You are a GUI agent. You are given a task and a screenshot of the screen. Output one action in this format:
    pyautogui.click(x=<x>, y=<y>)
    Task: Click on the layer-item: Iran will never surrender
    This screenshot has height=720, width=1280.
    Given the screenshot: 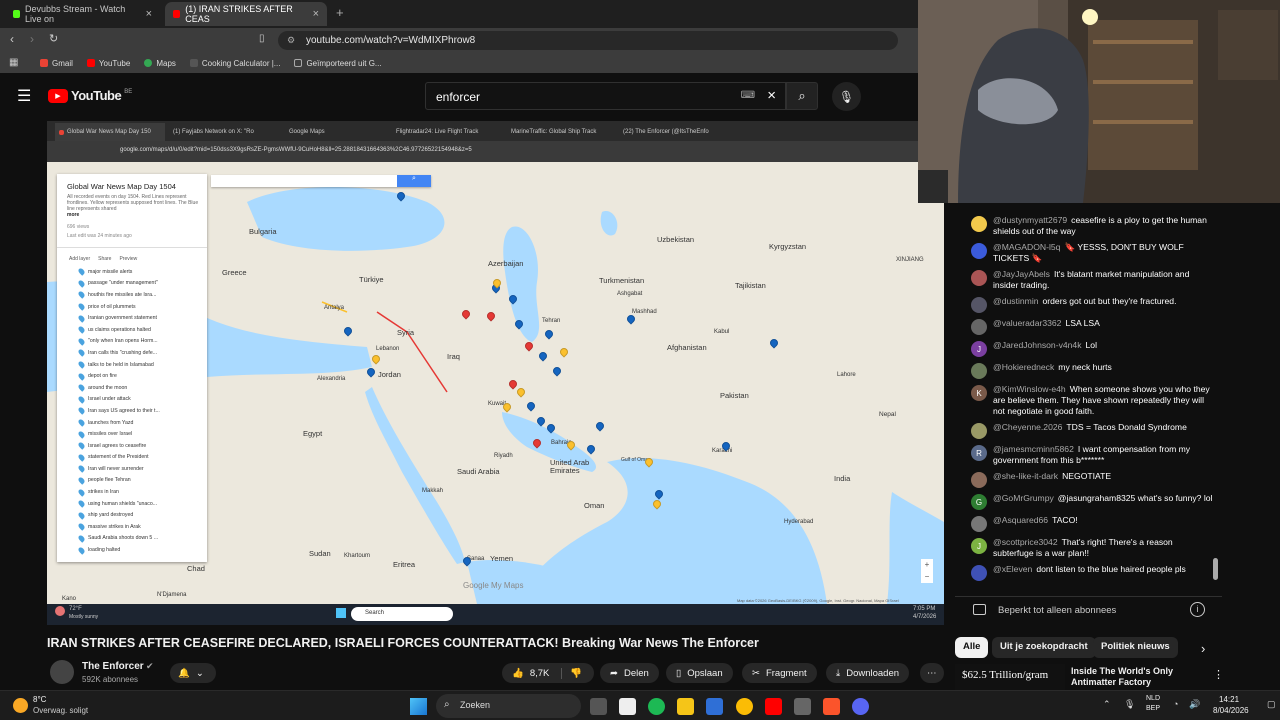 What is the action you would take?
    pyautogui.click(x=132, y=469)
    